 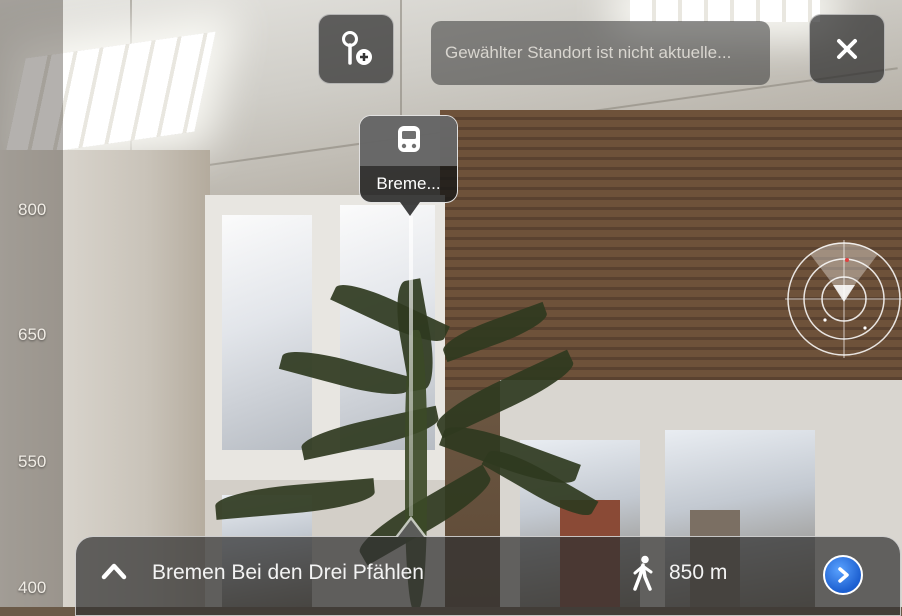 I want to click on walking-person-icon, so click(x=643, y=573).